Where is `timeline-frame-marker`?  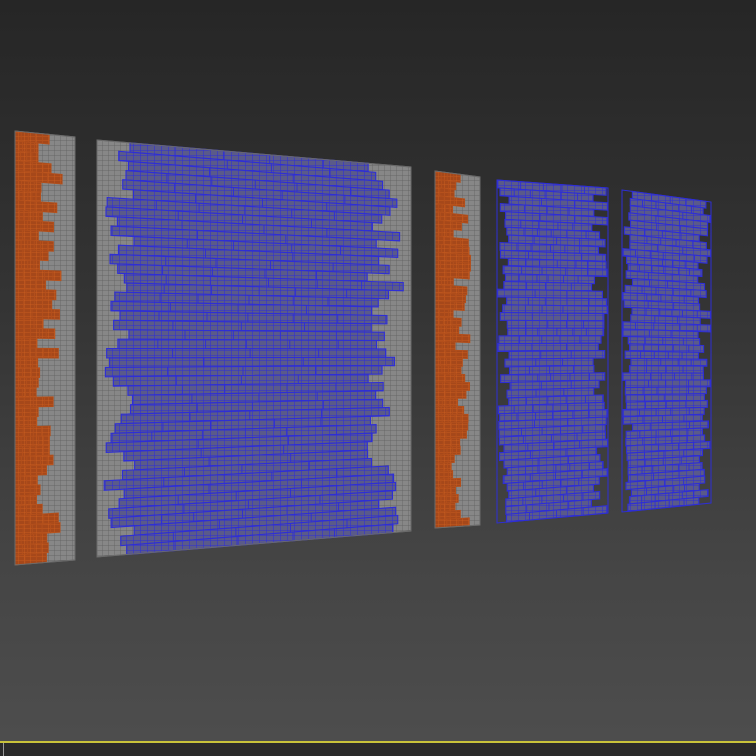 timeline-frame-marker is located at coordinates (3, 749).